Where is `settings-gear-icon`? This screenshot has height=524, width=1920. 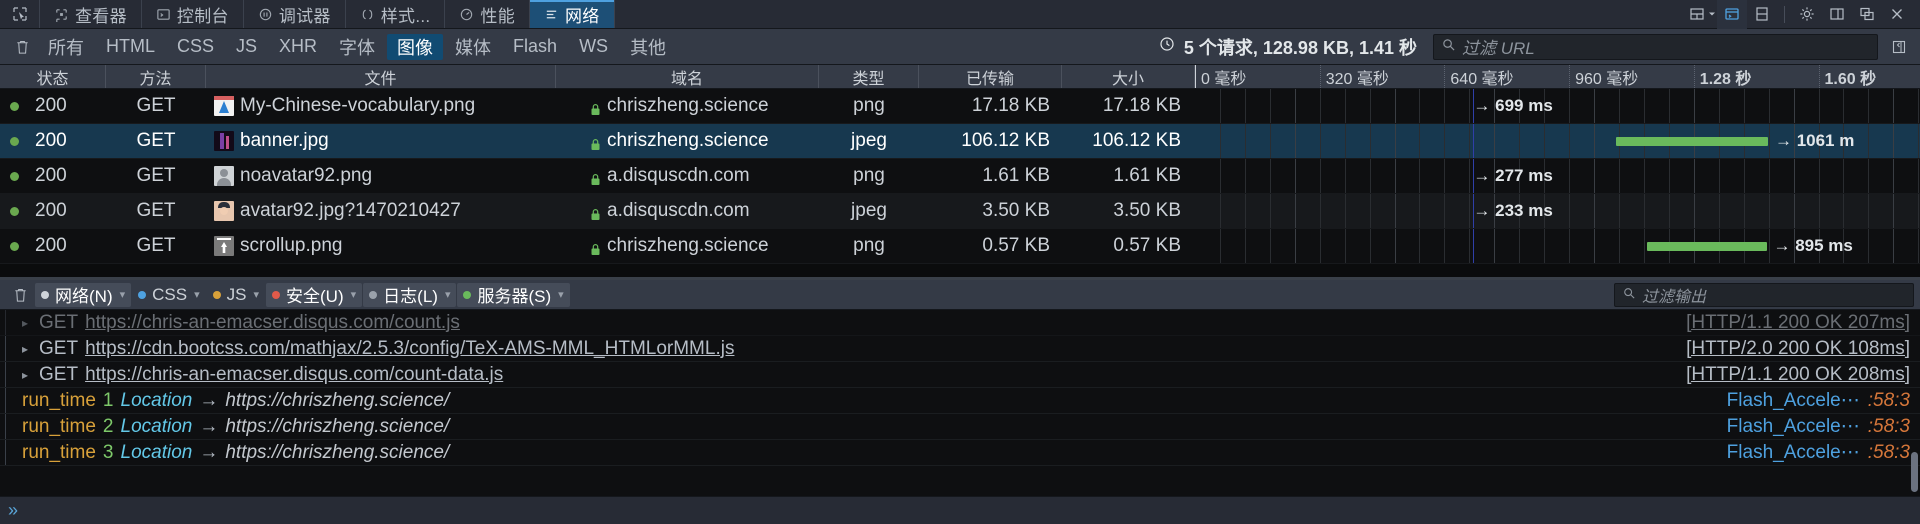
settings-gear-icon is located at coordinates (1807, 14).